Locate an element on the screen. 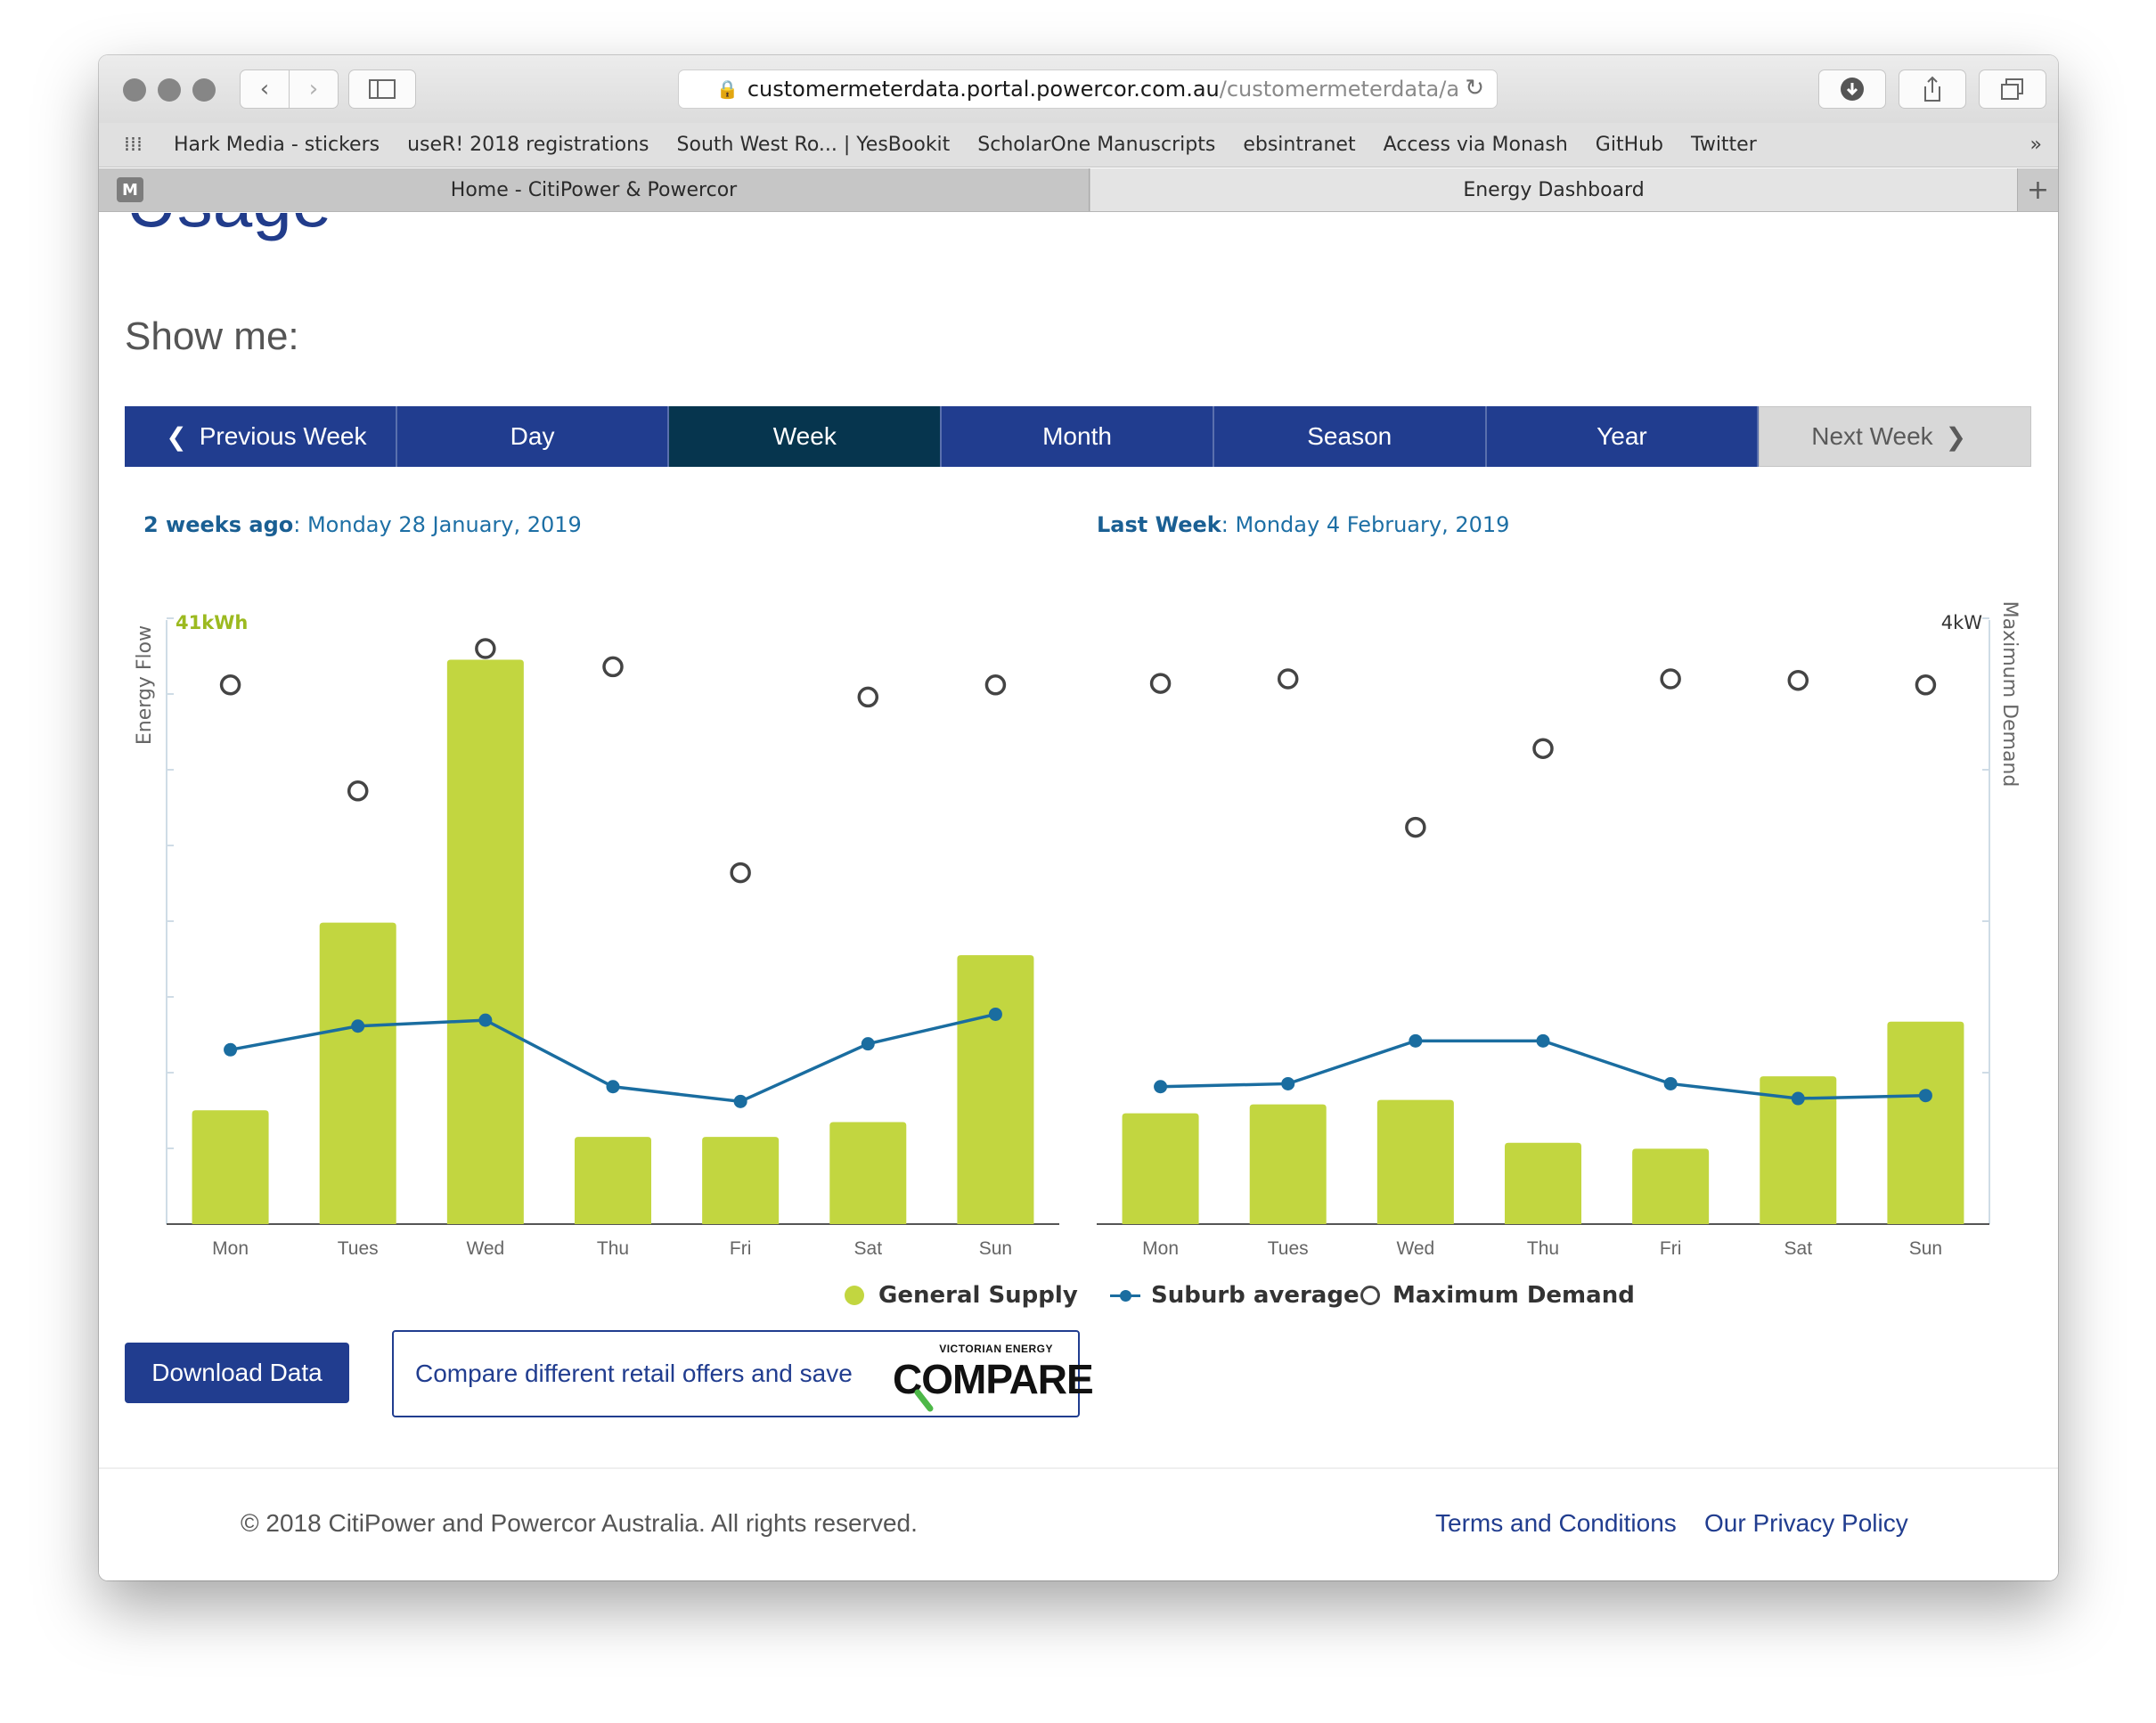  minimize-window-button is located at coordinates (169, 90).